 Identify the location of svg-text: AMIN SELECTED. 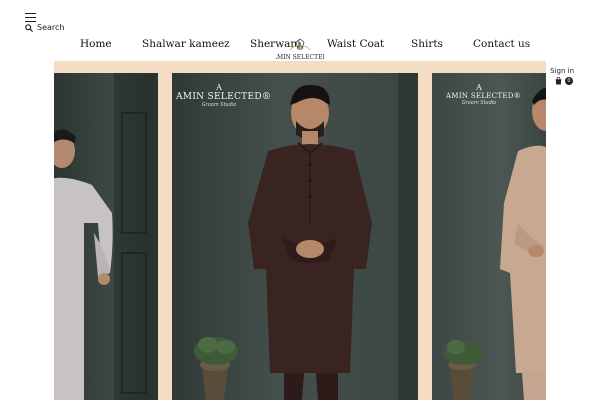
(300, 57).